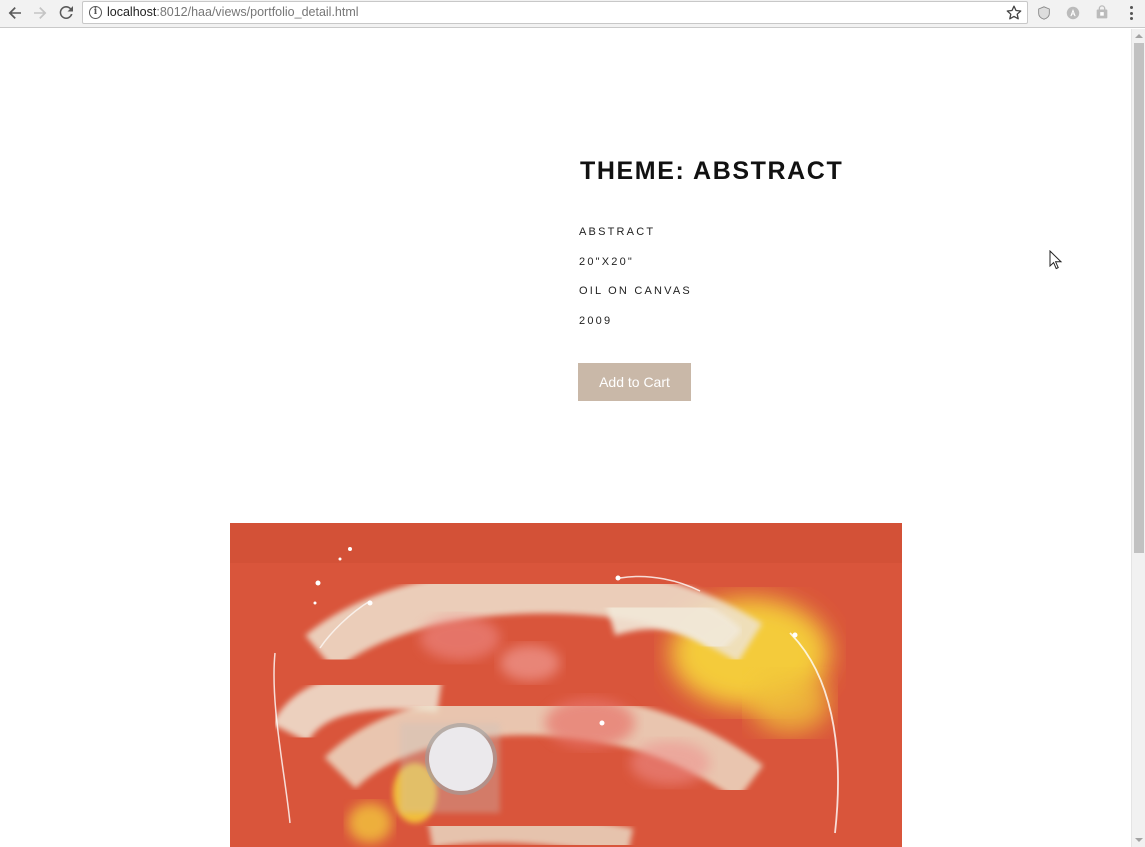 The image size is (1145, 847). Describe the element at coordinates (617, 232) in the screenshot. I see `artwork-name: ABSTRACT` at that location.